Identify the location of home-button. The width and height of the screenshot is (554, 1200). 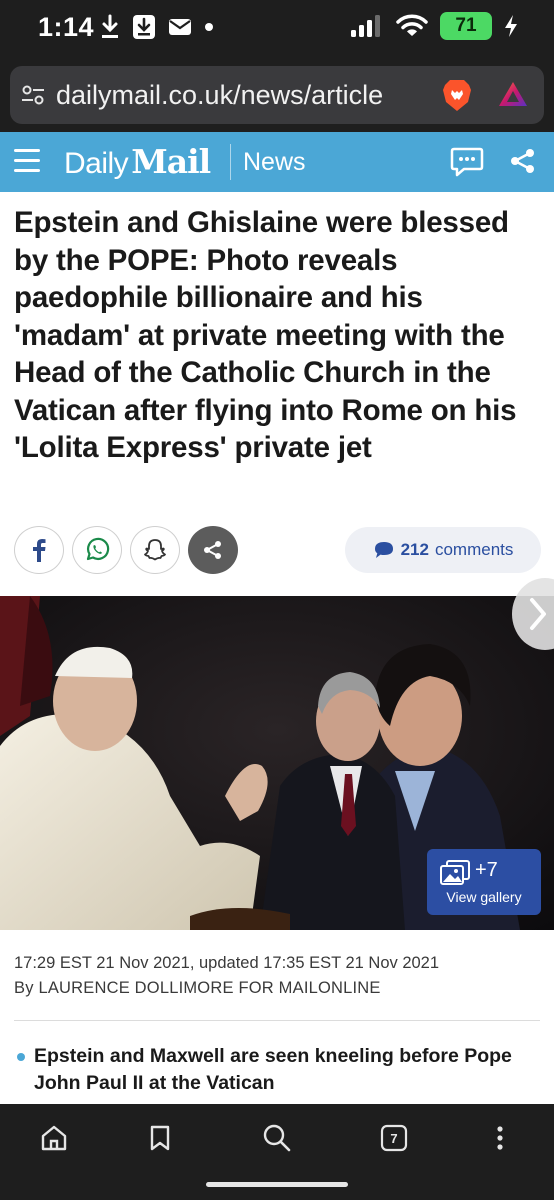
(54, 1138).